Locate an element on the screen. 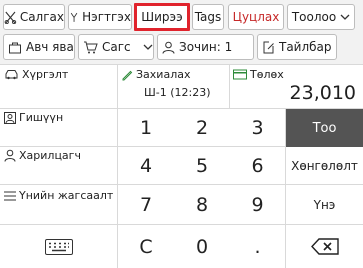 This screenshot has height=268, width=363. key-clear: C is located at coordinates (146, 246).